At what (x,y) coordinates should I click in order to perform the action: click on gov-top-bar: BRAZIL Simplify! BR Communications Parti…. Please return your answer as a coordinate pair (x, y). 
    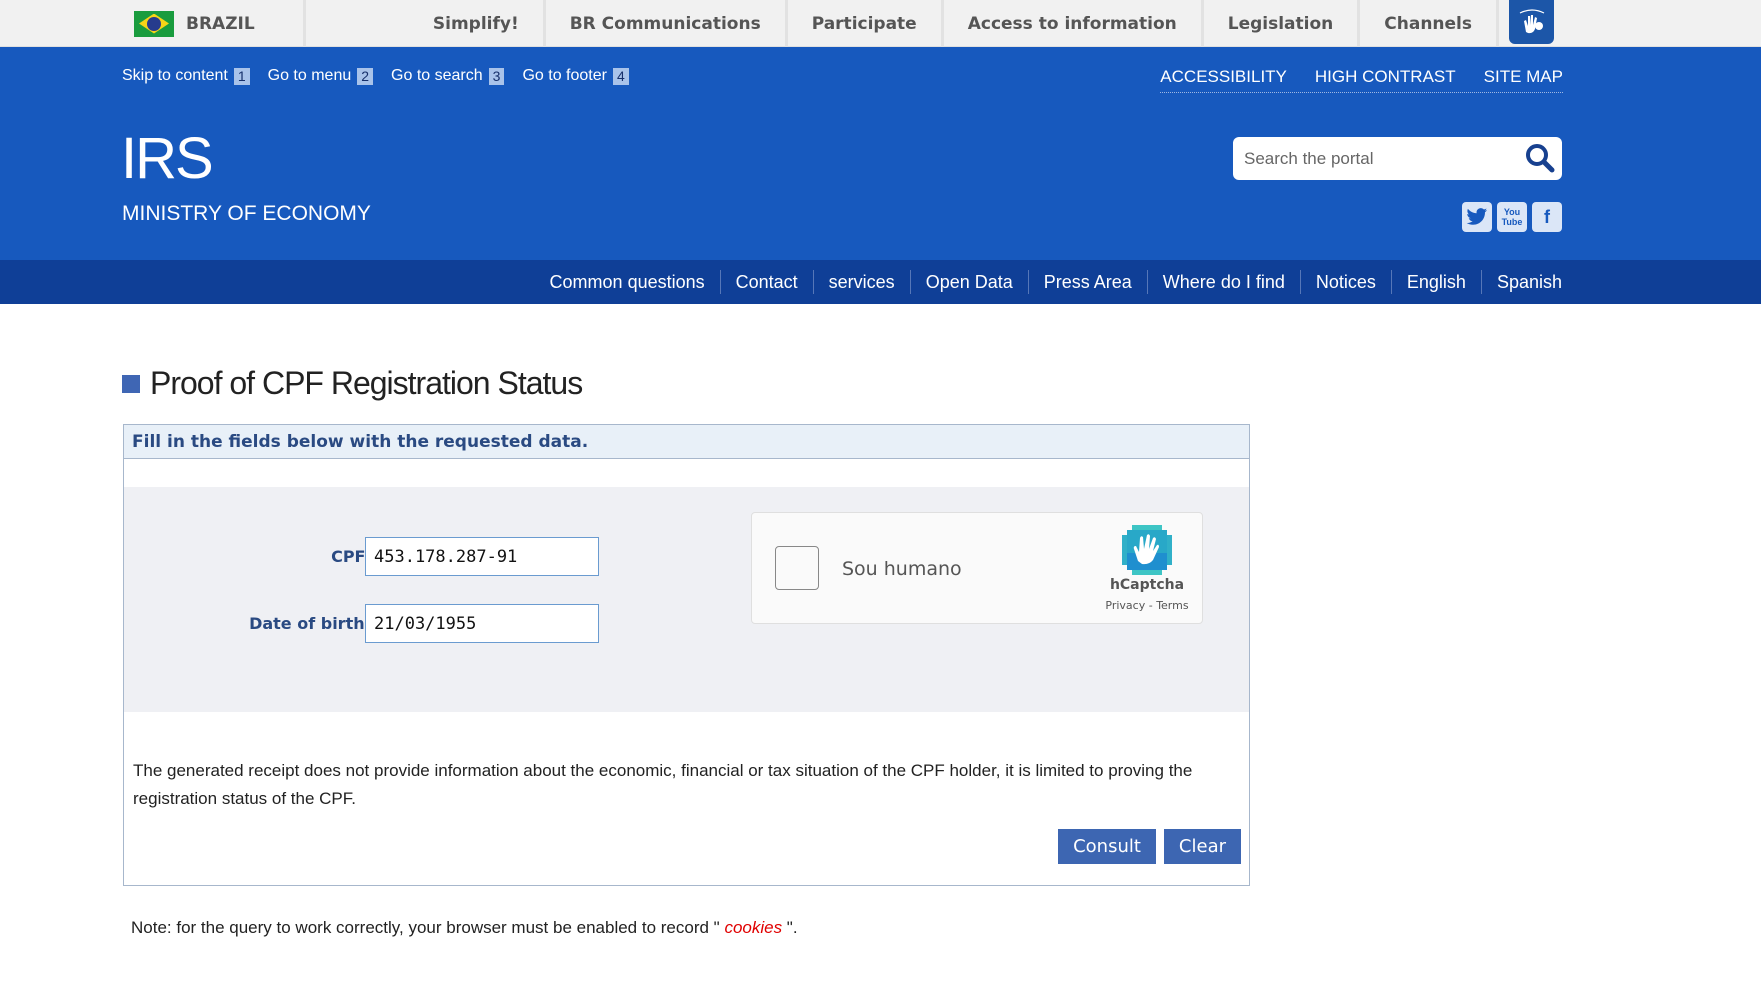
    Looking at the image, I should click on (880, 23).